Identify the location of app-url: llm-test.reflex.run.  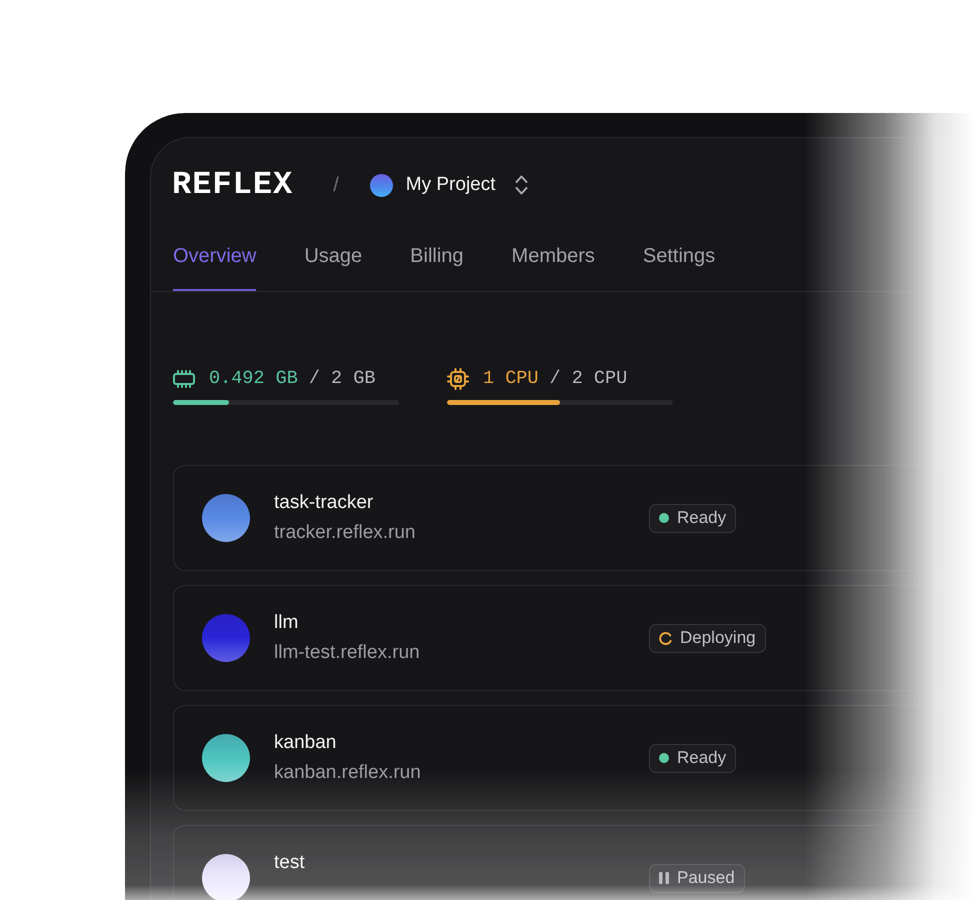
(347, 653).